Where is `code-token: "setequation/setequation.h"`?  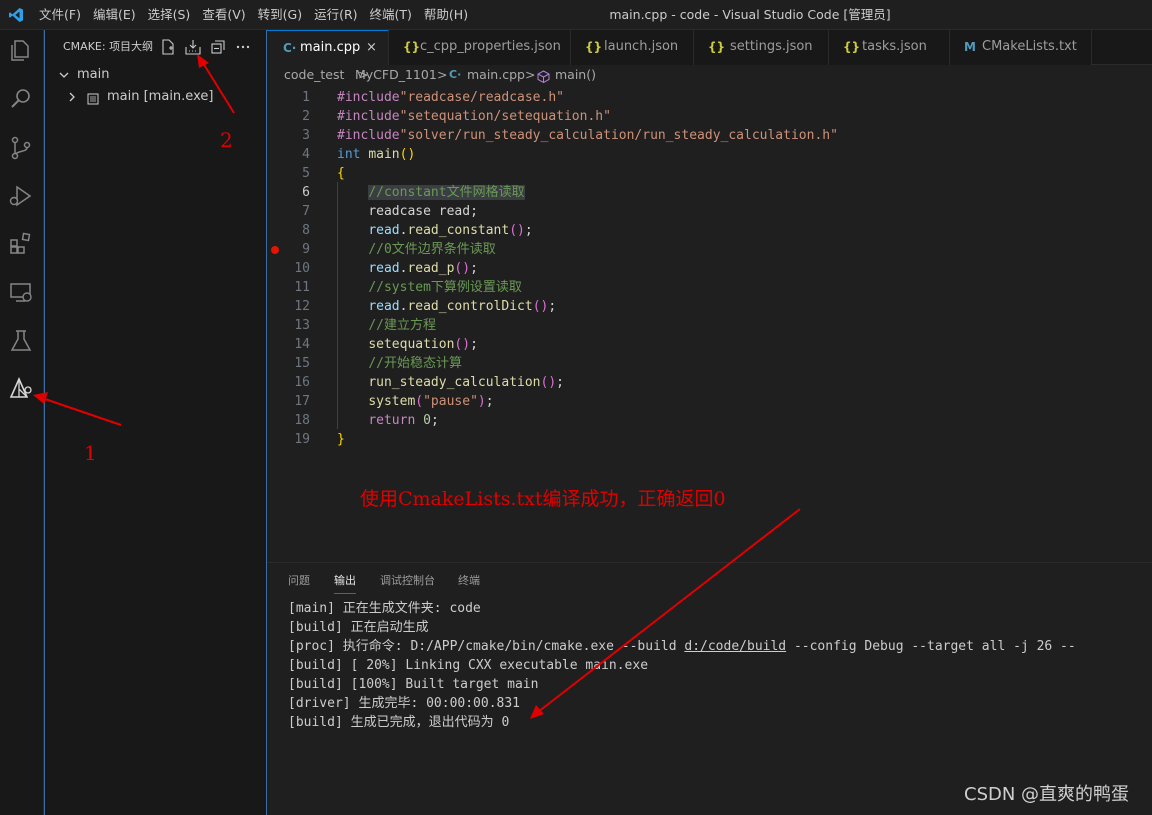
code-token: "setequation/setequation.h" is located at coordinates (505, 116).